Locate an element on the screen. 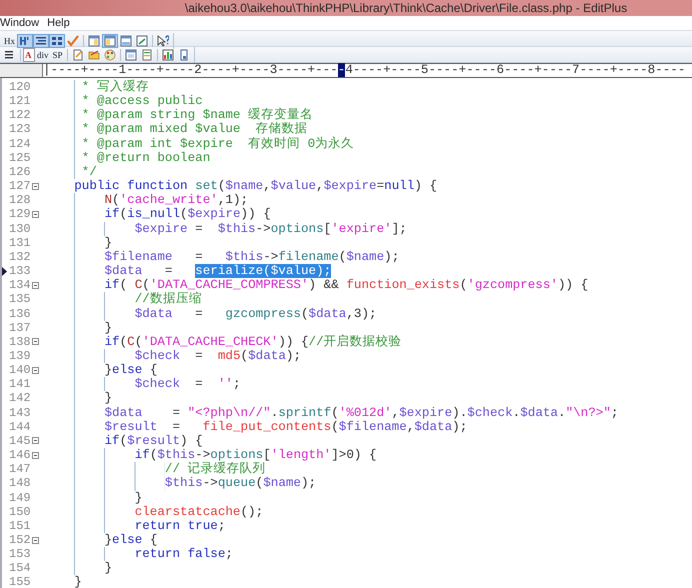 This screenshot has height=588, width=692. line-number: 127 is located at coordinates (20, 186).